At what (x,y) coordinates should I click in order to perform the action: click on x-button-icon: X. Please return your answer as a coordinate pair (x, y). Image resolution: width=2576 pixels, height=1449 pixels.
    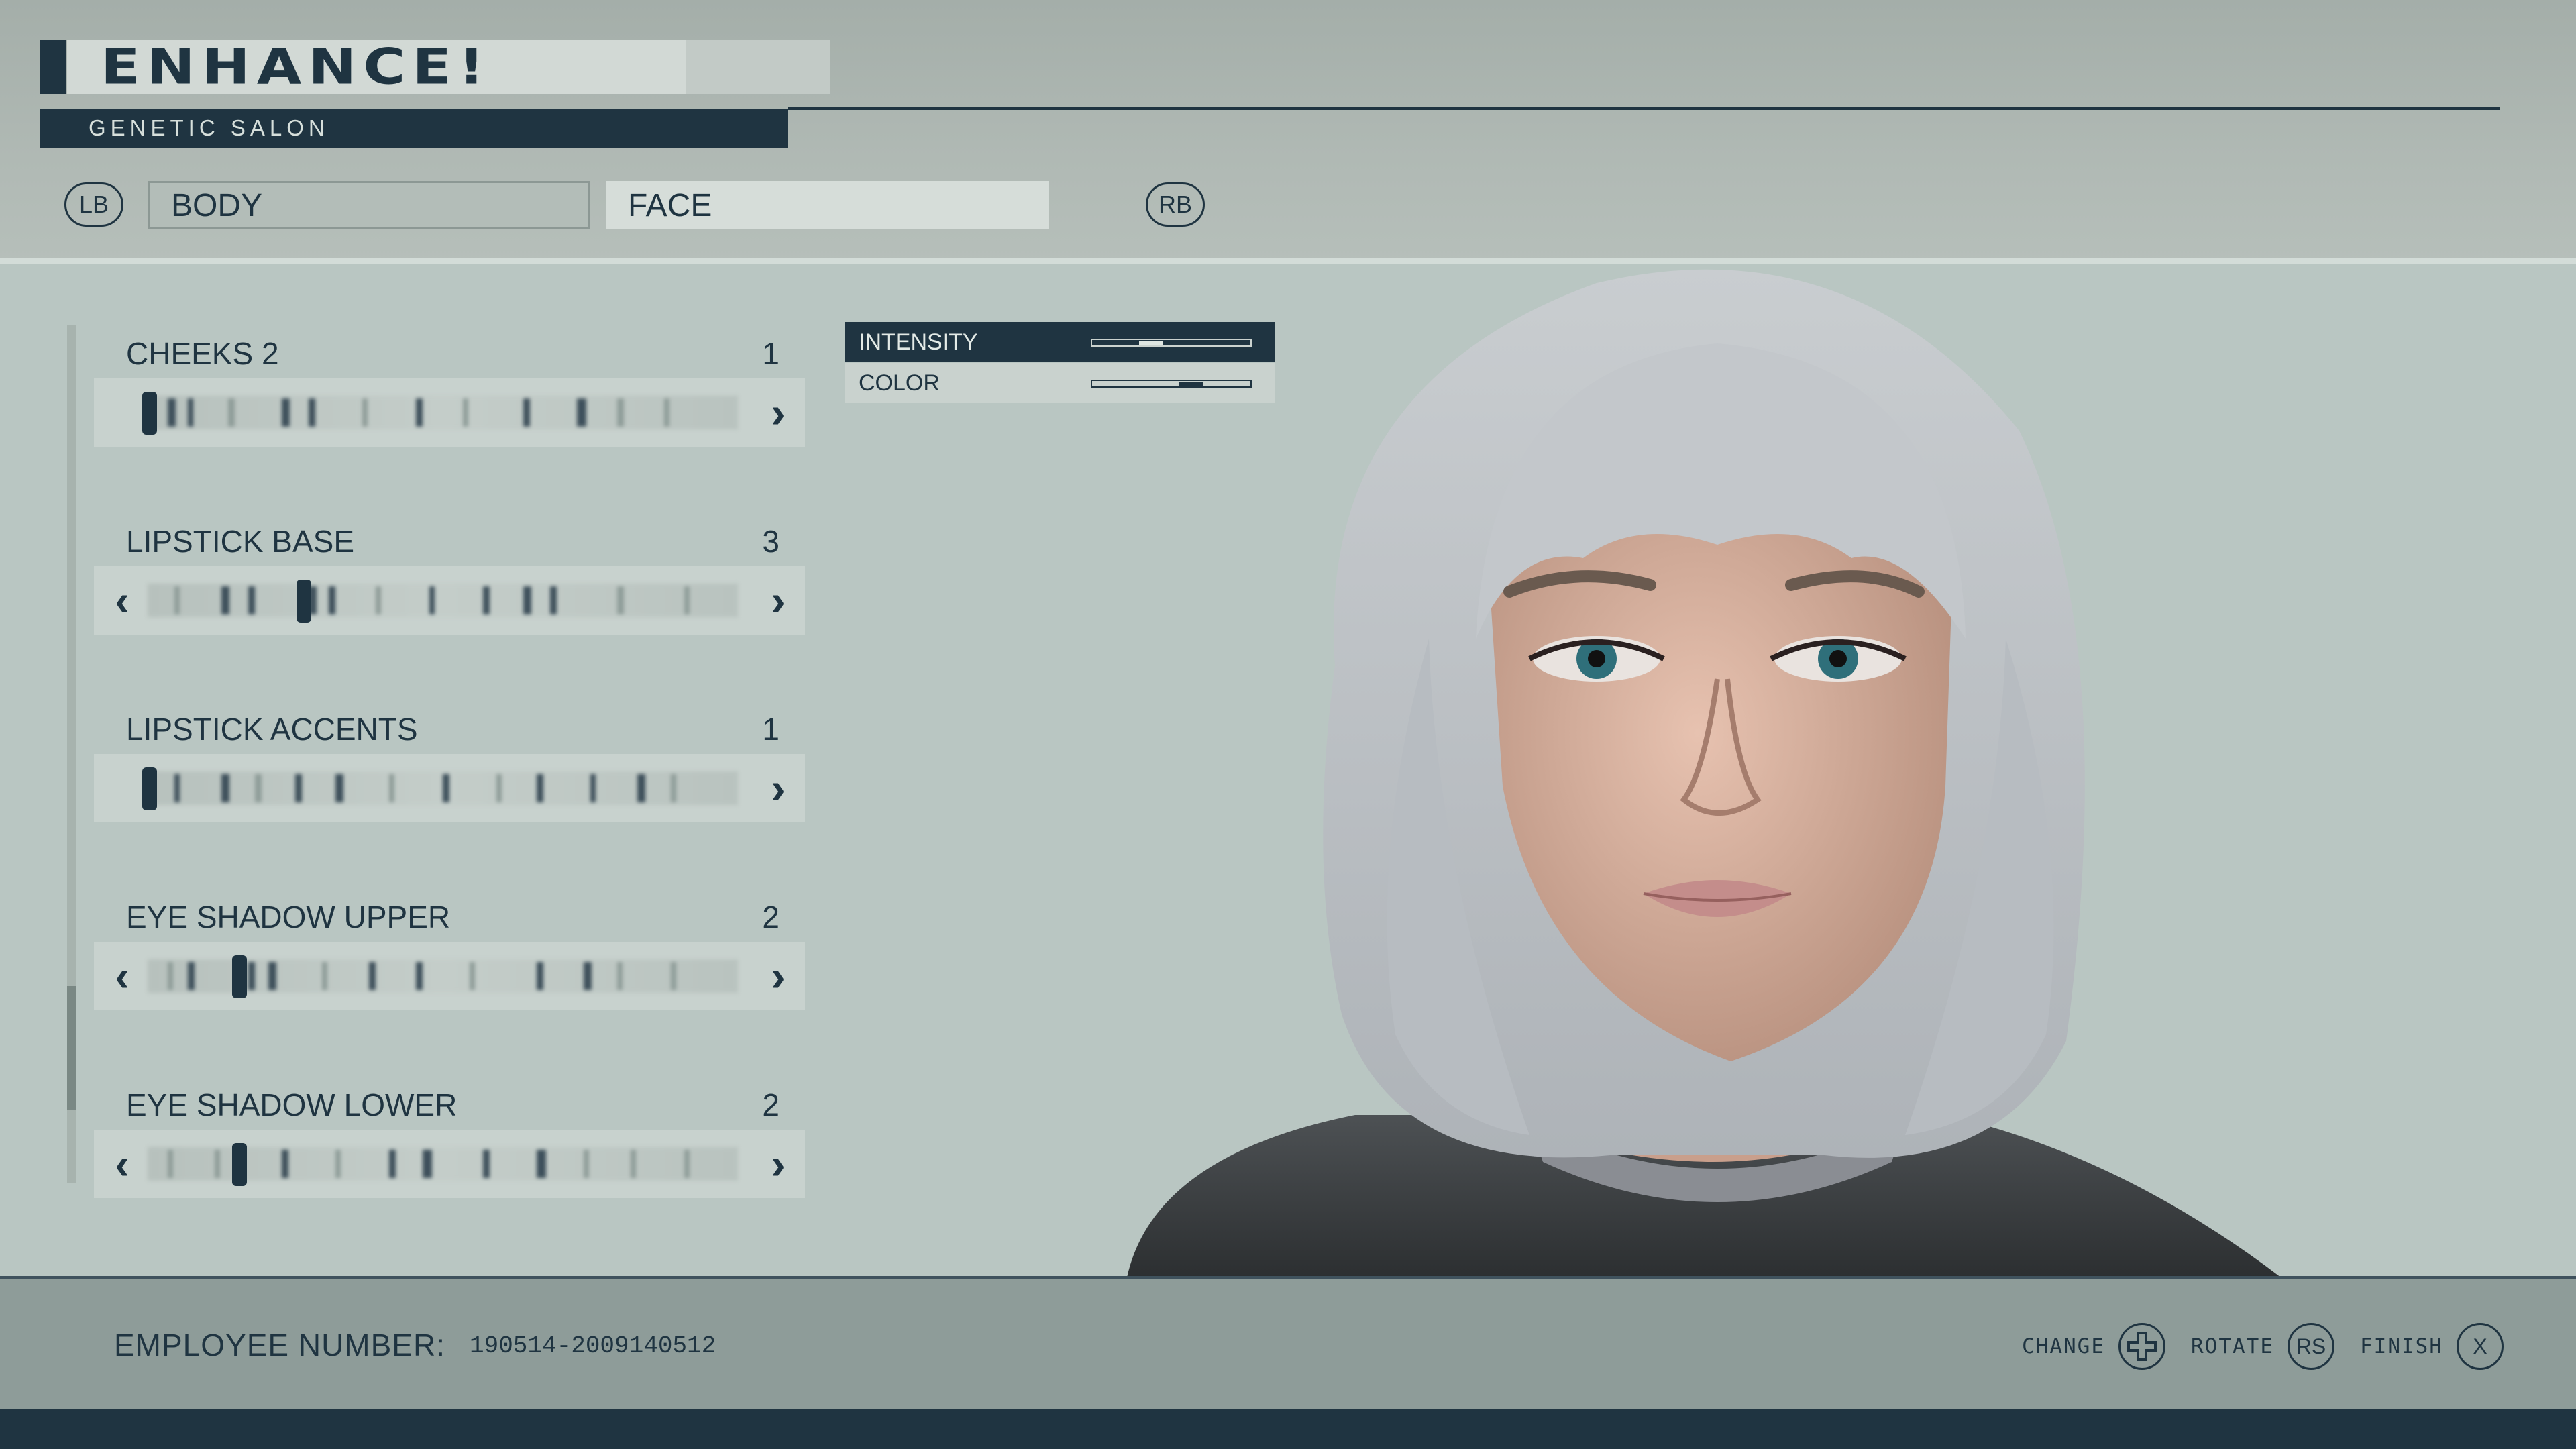
    Looking at the image, I should click on (2480, 1346).